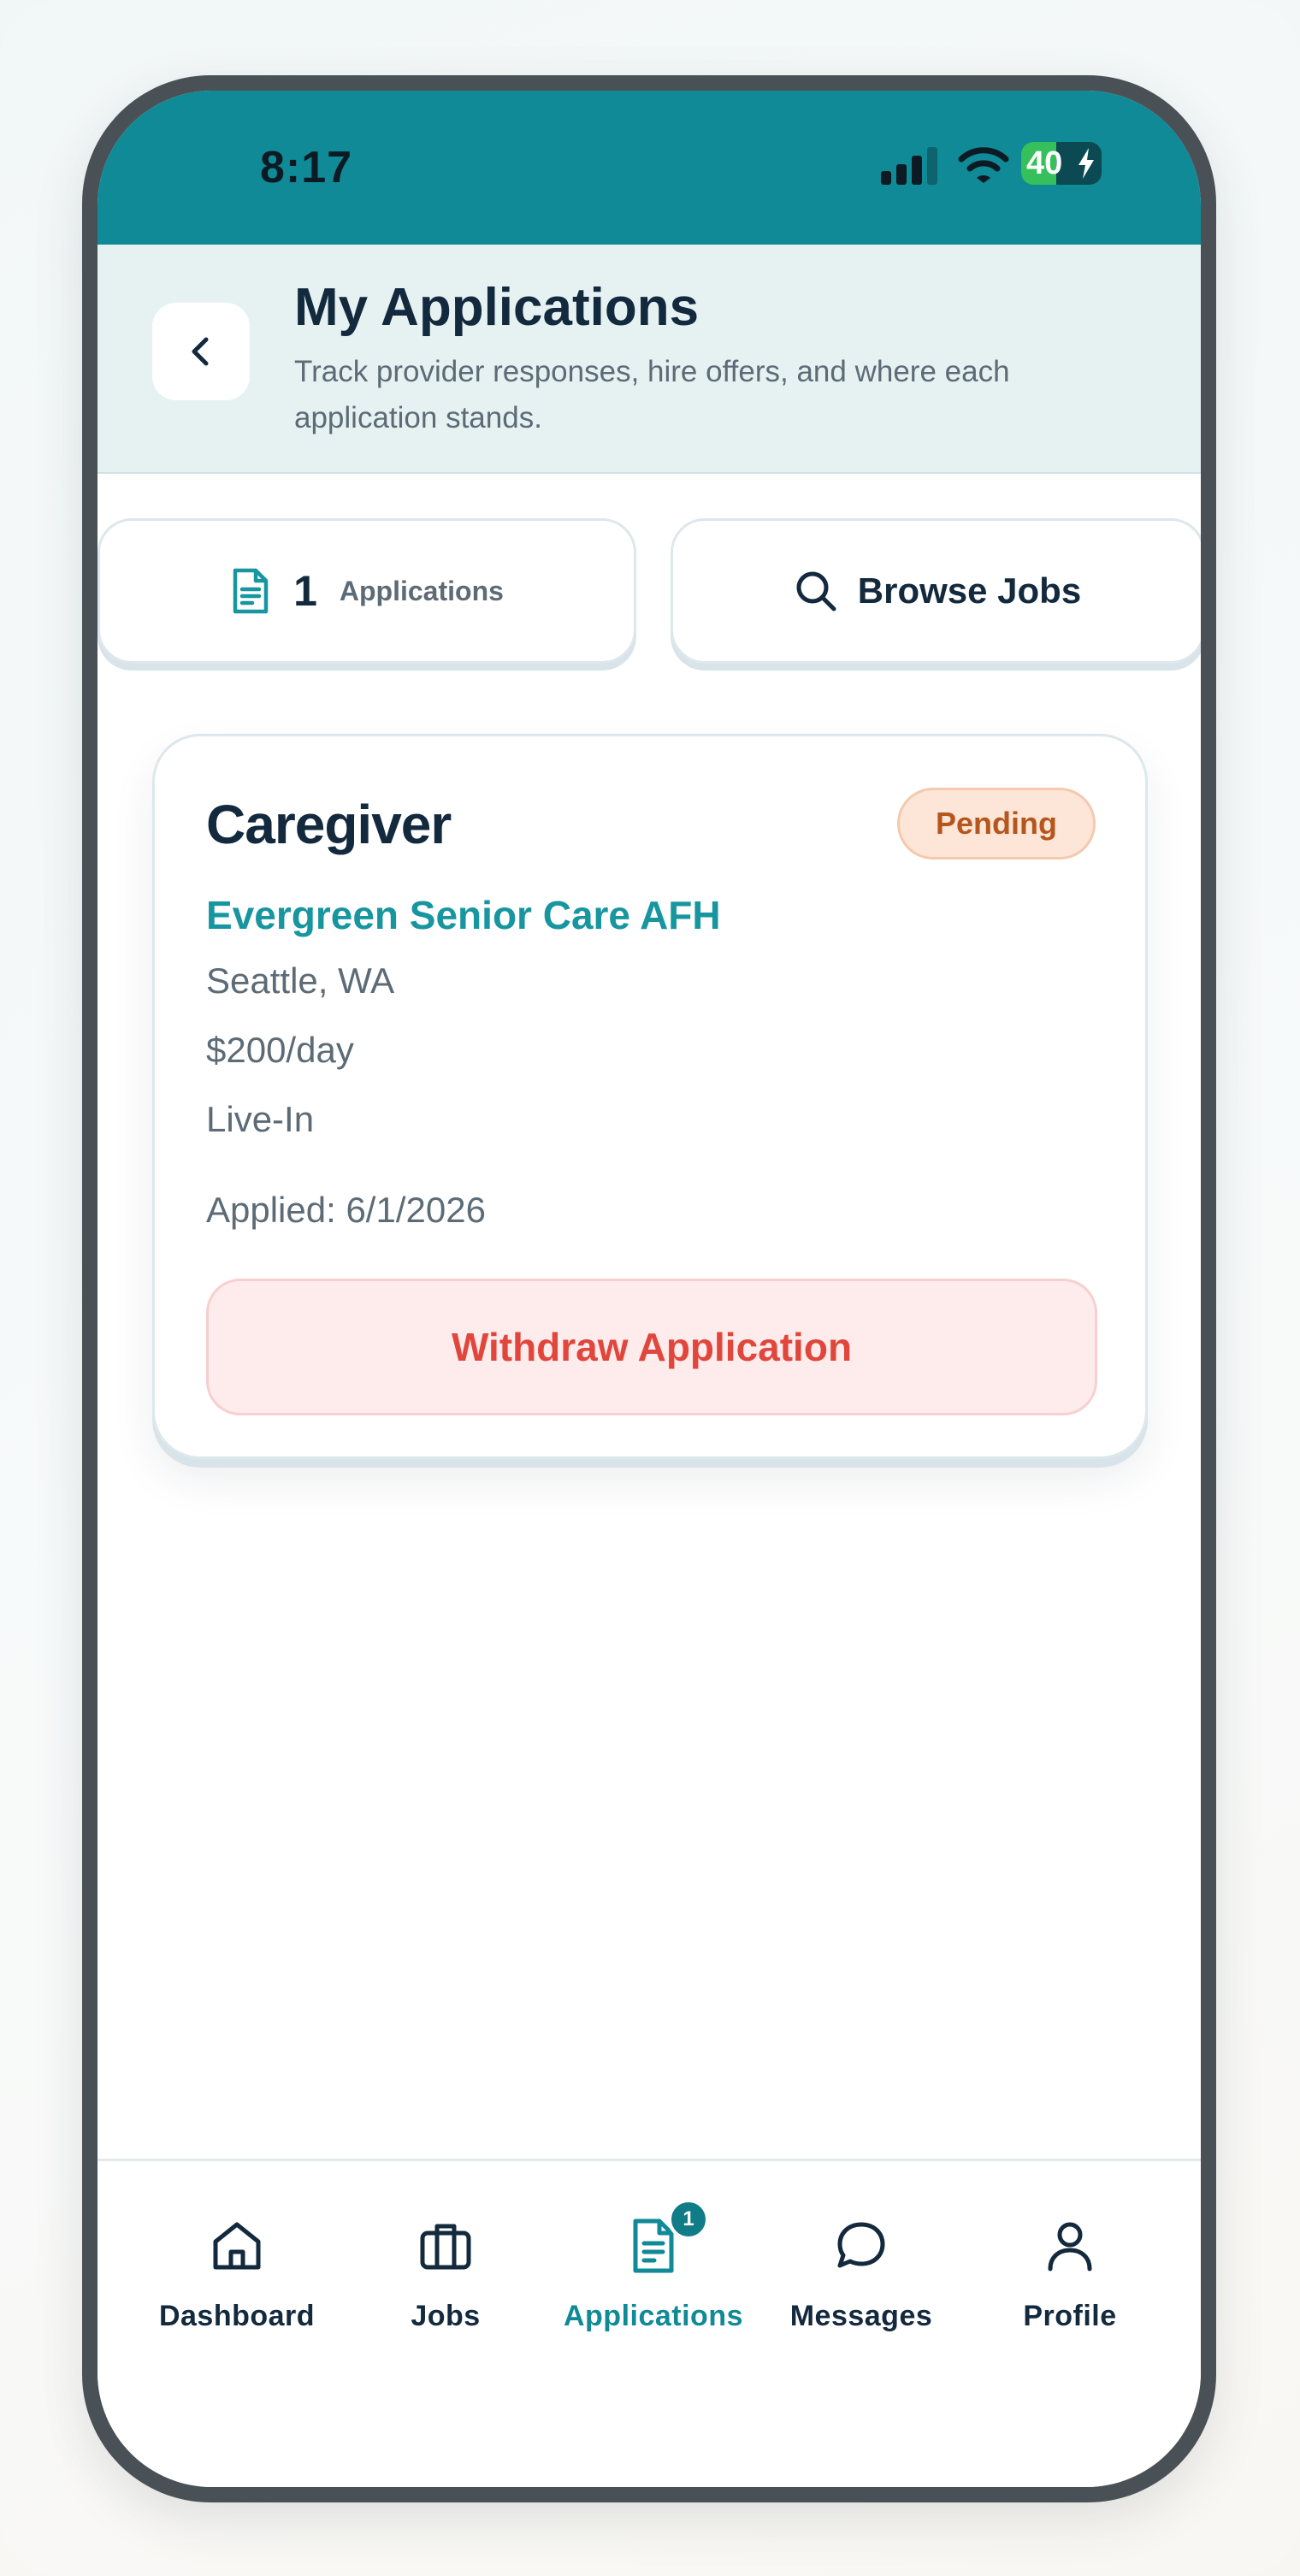 The width and height of the screenshot is (1300, 2576). I want to click on withdraw-application-button: Withdraw Application, so click(651, 1347).